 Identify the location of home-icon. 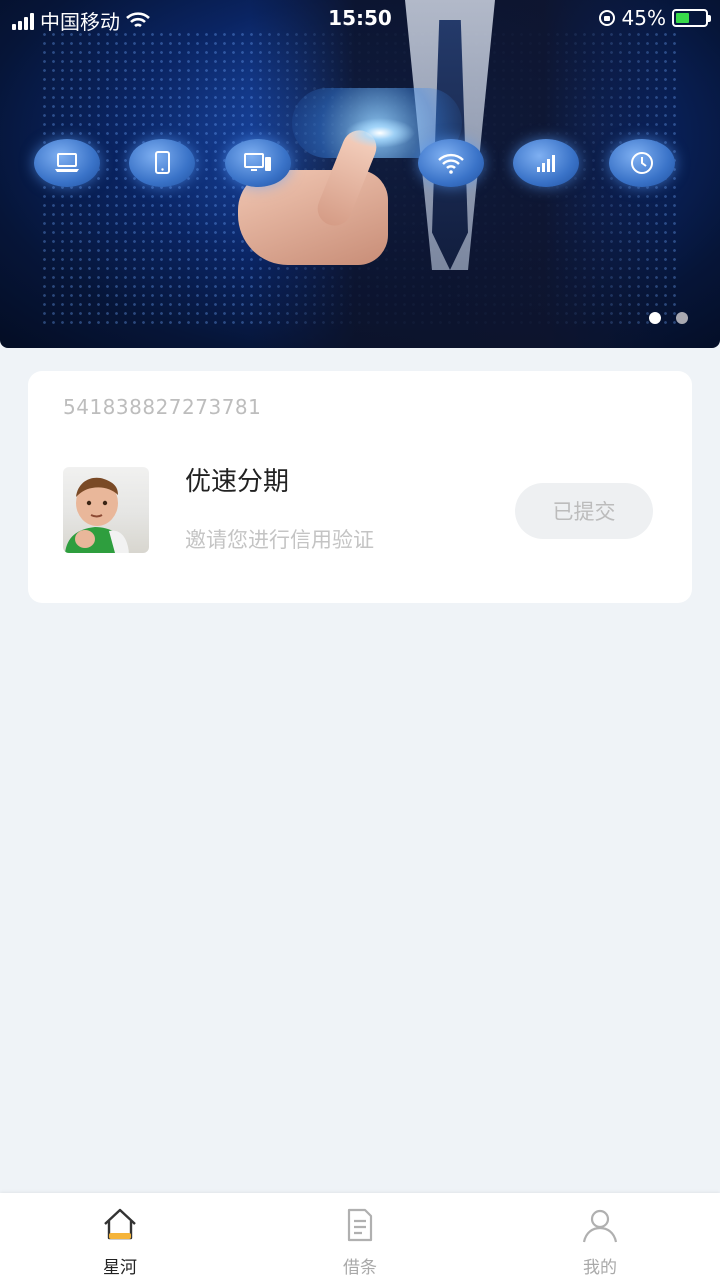
(120, 1224).